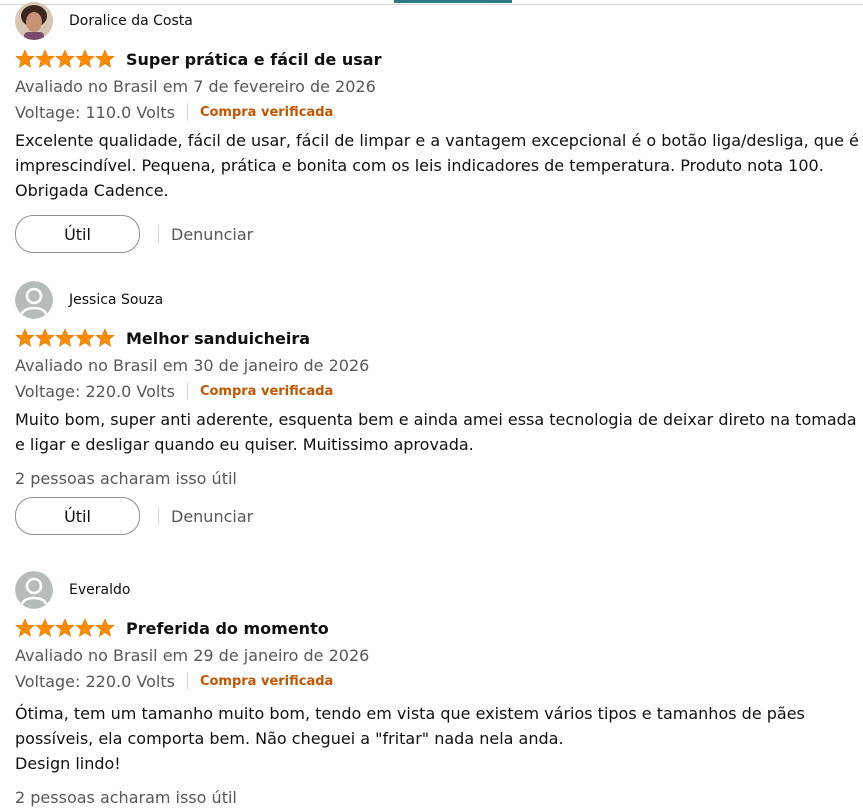 The width and height of the screenshot is (863, 810). What do you see at coordinates (131, 21) in the screenshot?
I see `author-name: Doralice da Costa` at bounding box center [131, 21].